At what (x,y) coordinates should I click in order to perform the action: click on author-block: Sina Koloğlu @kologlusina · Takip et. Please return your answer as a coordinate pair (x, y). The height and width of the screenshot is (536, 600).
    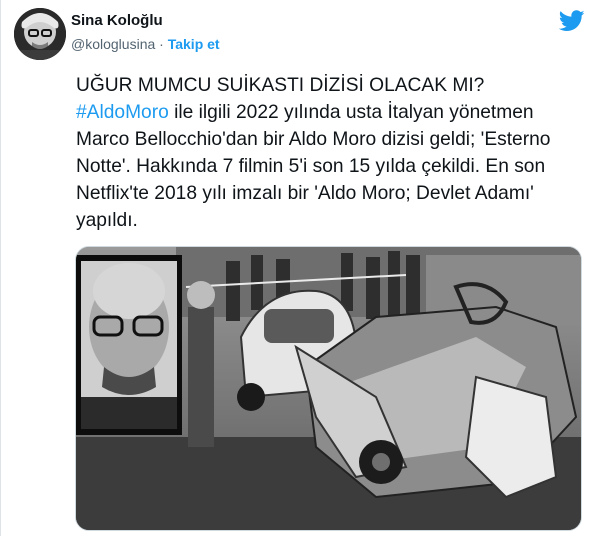
    Looking at the image, I should click on (145, 33).